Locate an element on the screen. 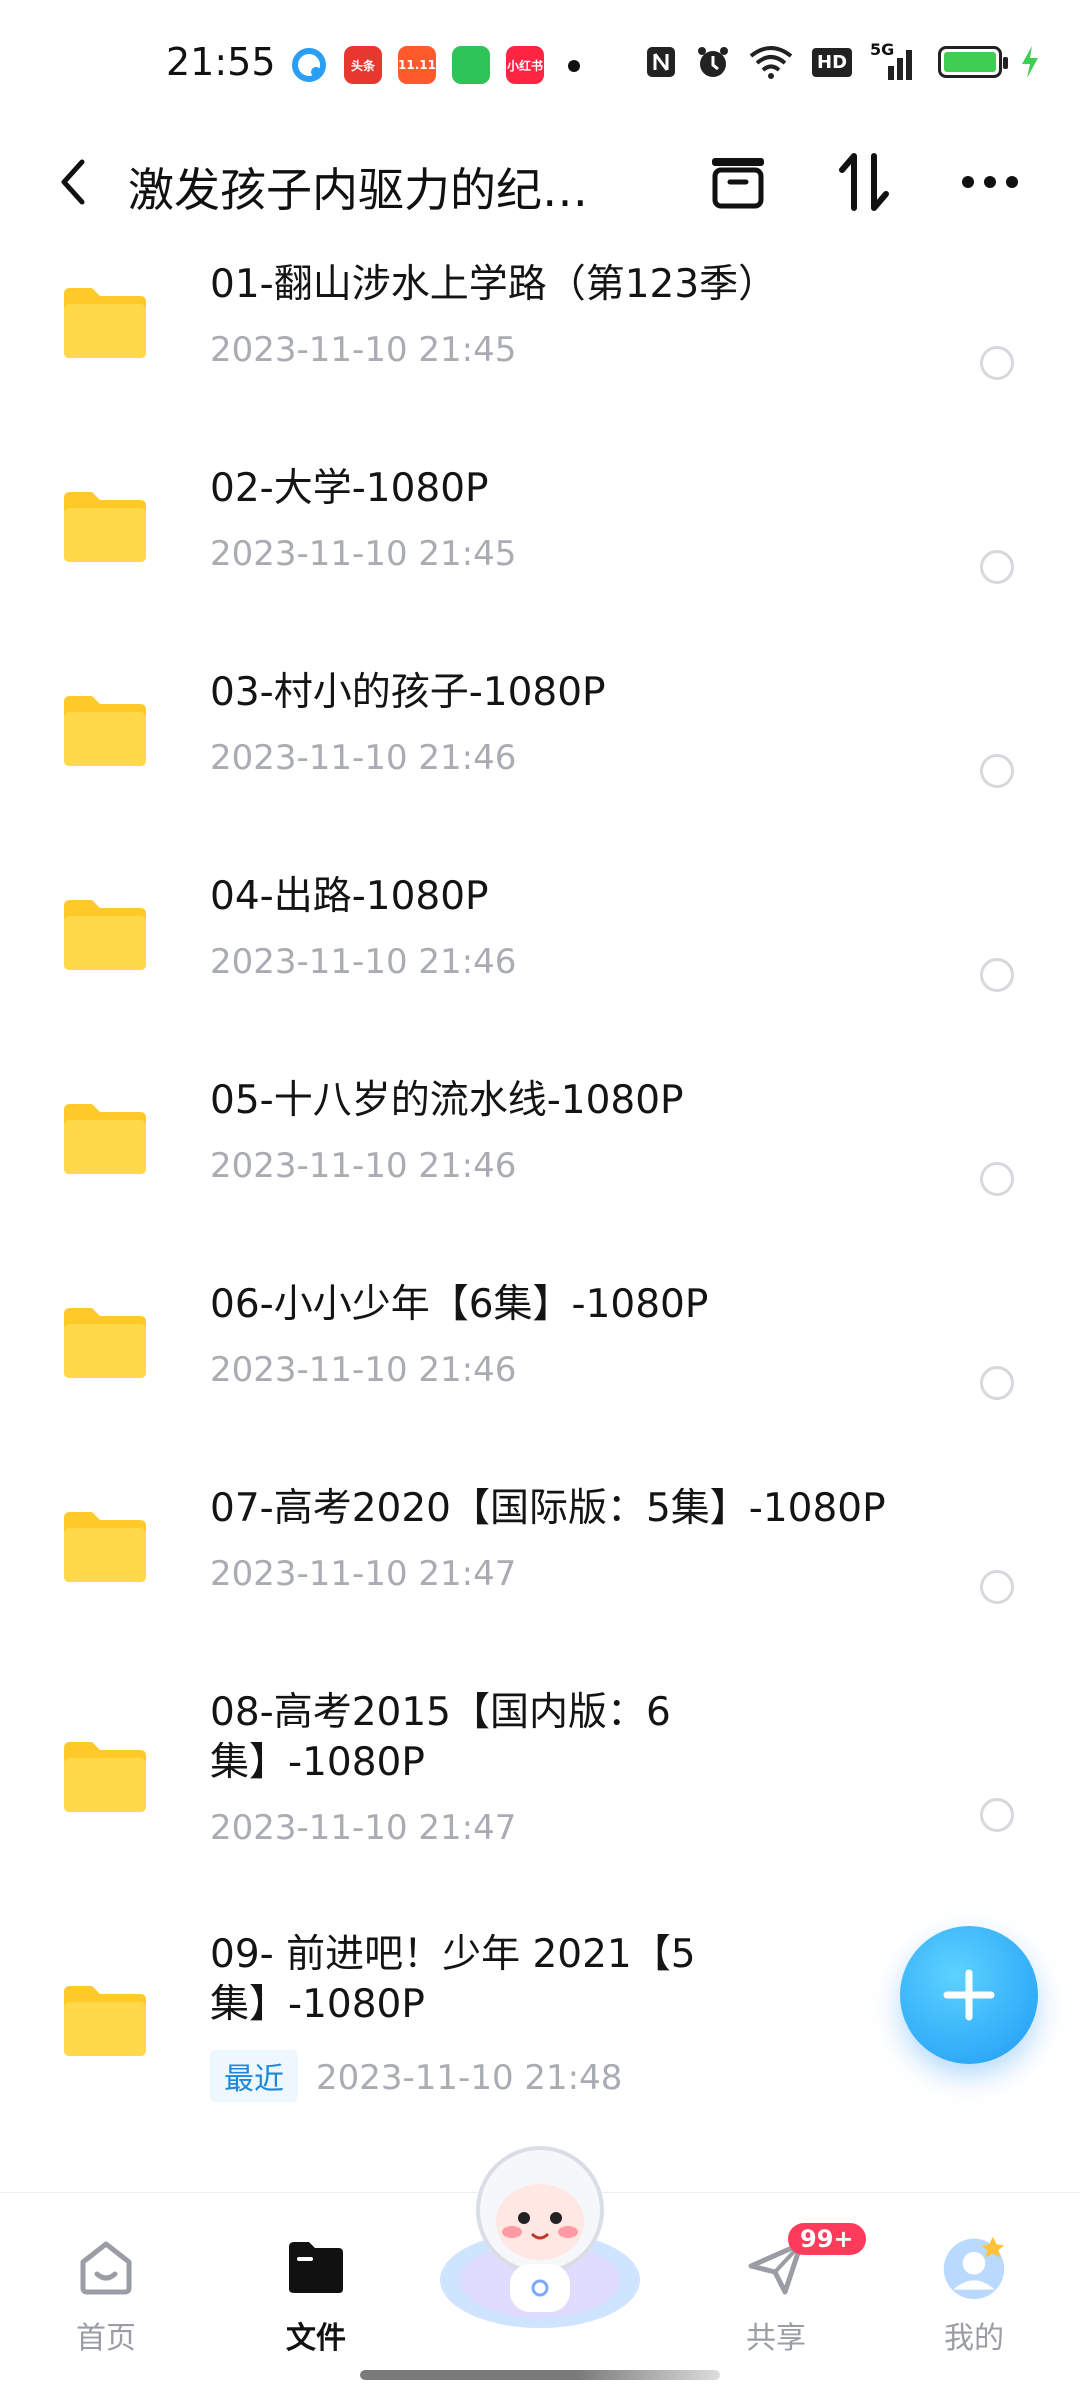 The height and width of the screenshot is (2400, 1080). avatar-icon is located at coordinates (974, 2267).